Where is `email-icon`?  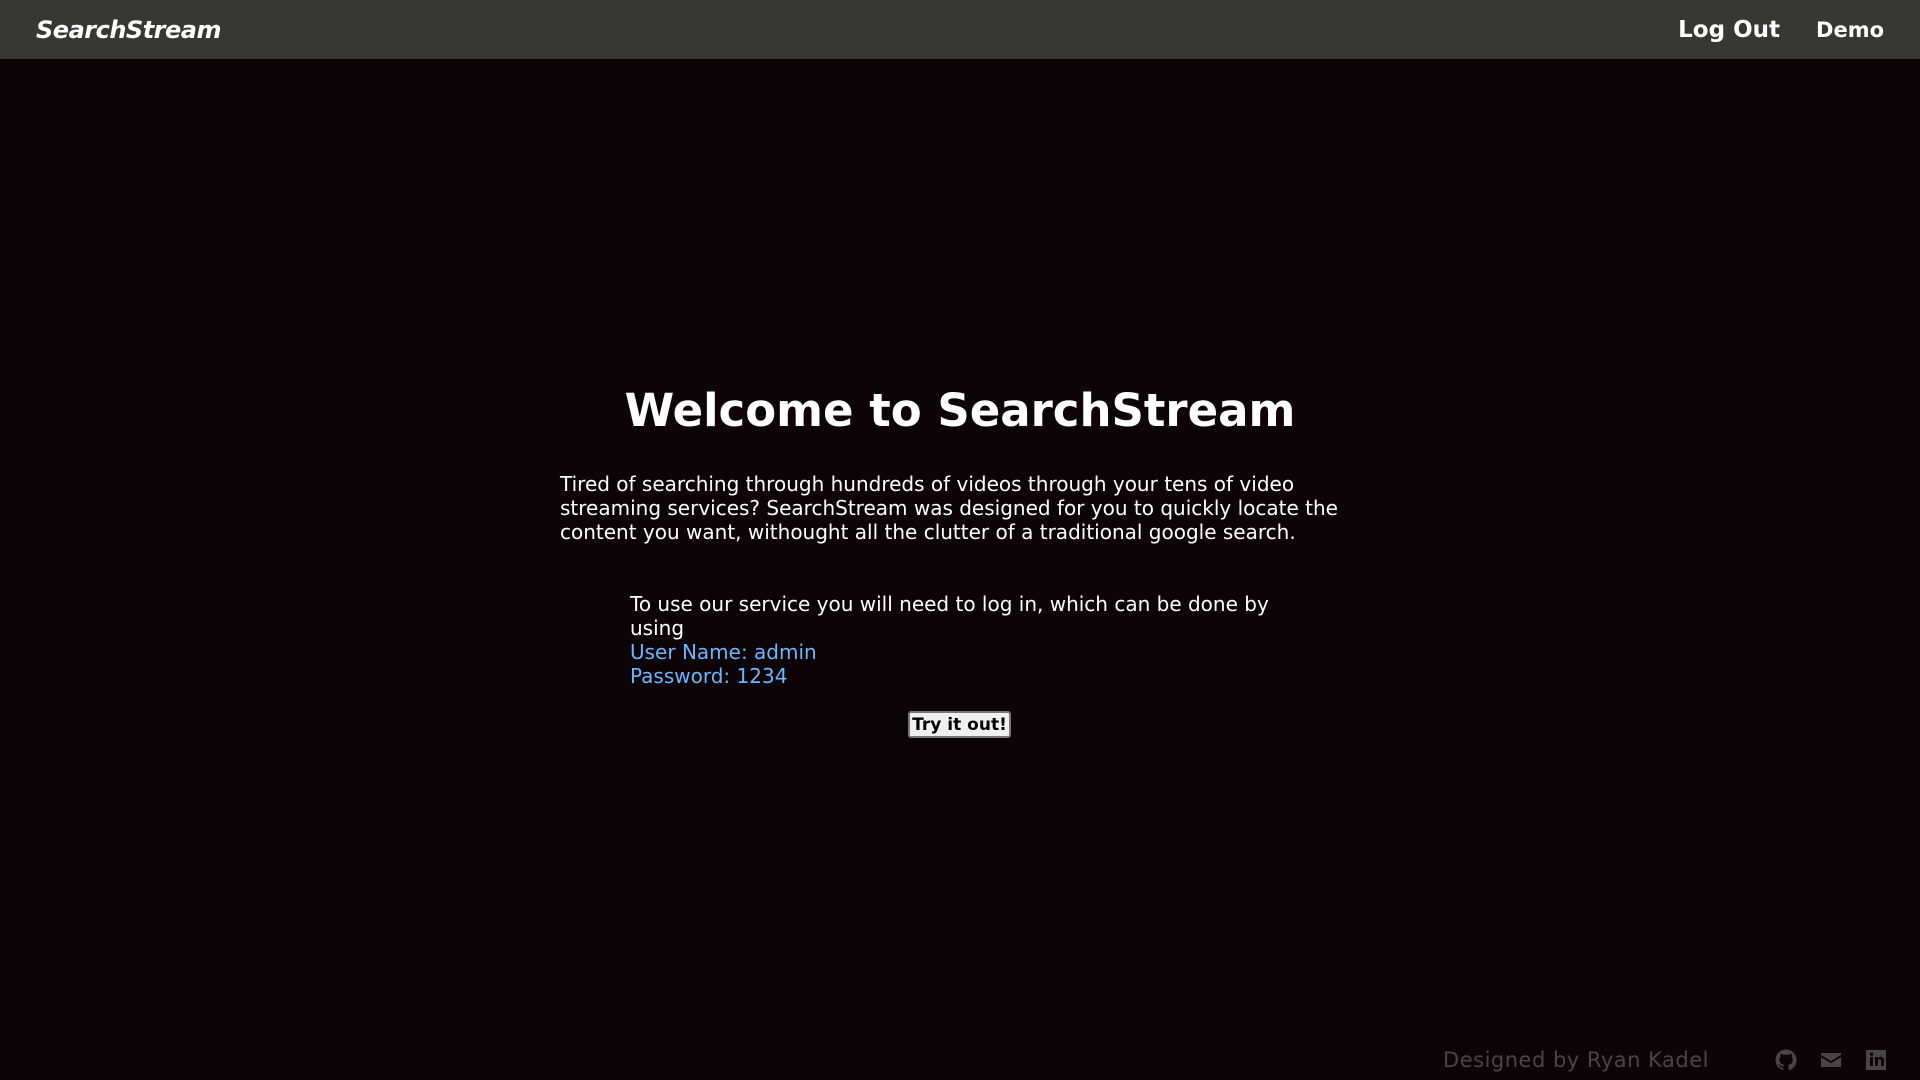
email-icon is located at coordinates (1831, 1060).